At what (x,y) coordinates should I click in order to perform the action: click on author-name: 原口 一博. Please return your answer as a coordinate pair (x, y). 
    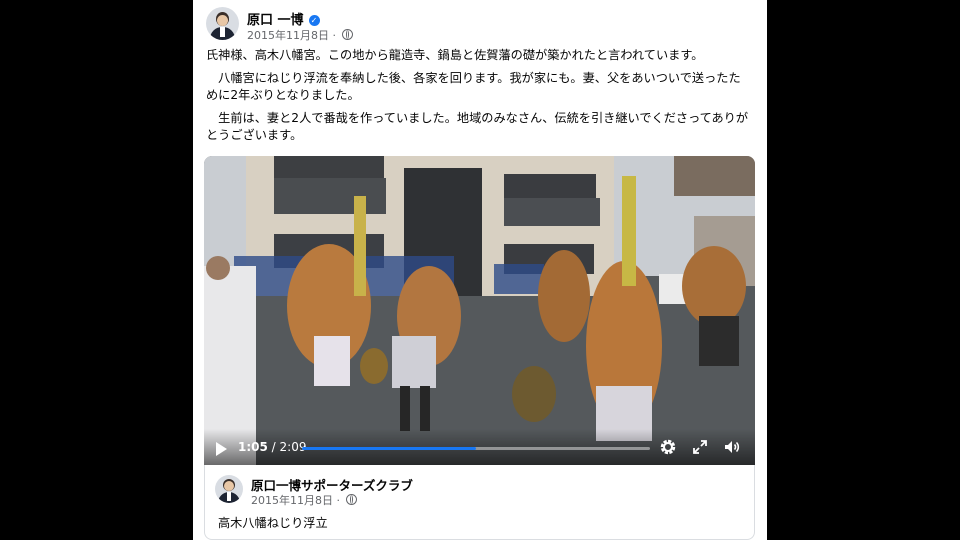
    Looking at the image, I should click on (275, 20).